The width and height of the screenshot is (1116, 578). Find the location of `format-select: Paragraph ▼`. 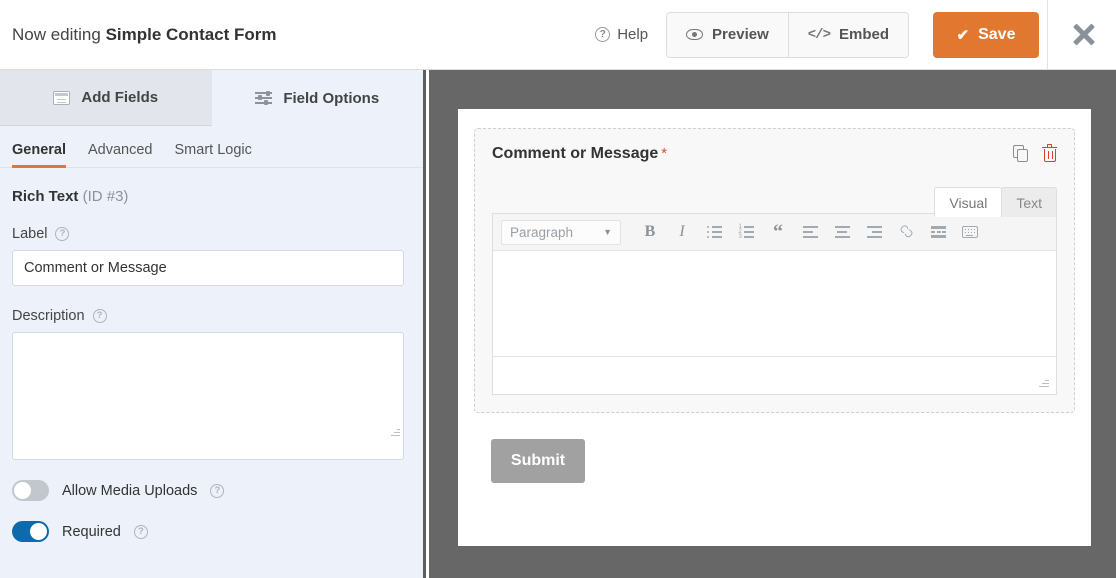

format-select: Paragraph ▼ is located at coordinates (561, 232).